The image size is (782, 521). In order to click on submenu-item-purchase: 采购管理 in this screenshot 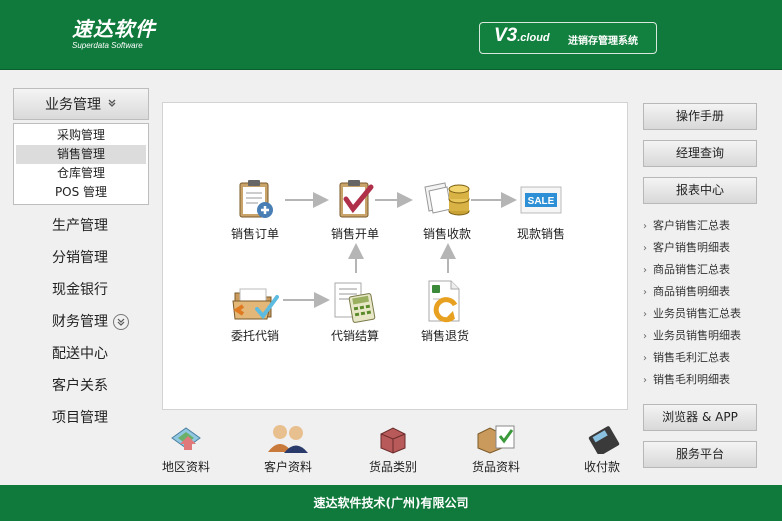, I will do `click(81, 135)`.